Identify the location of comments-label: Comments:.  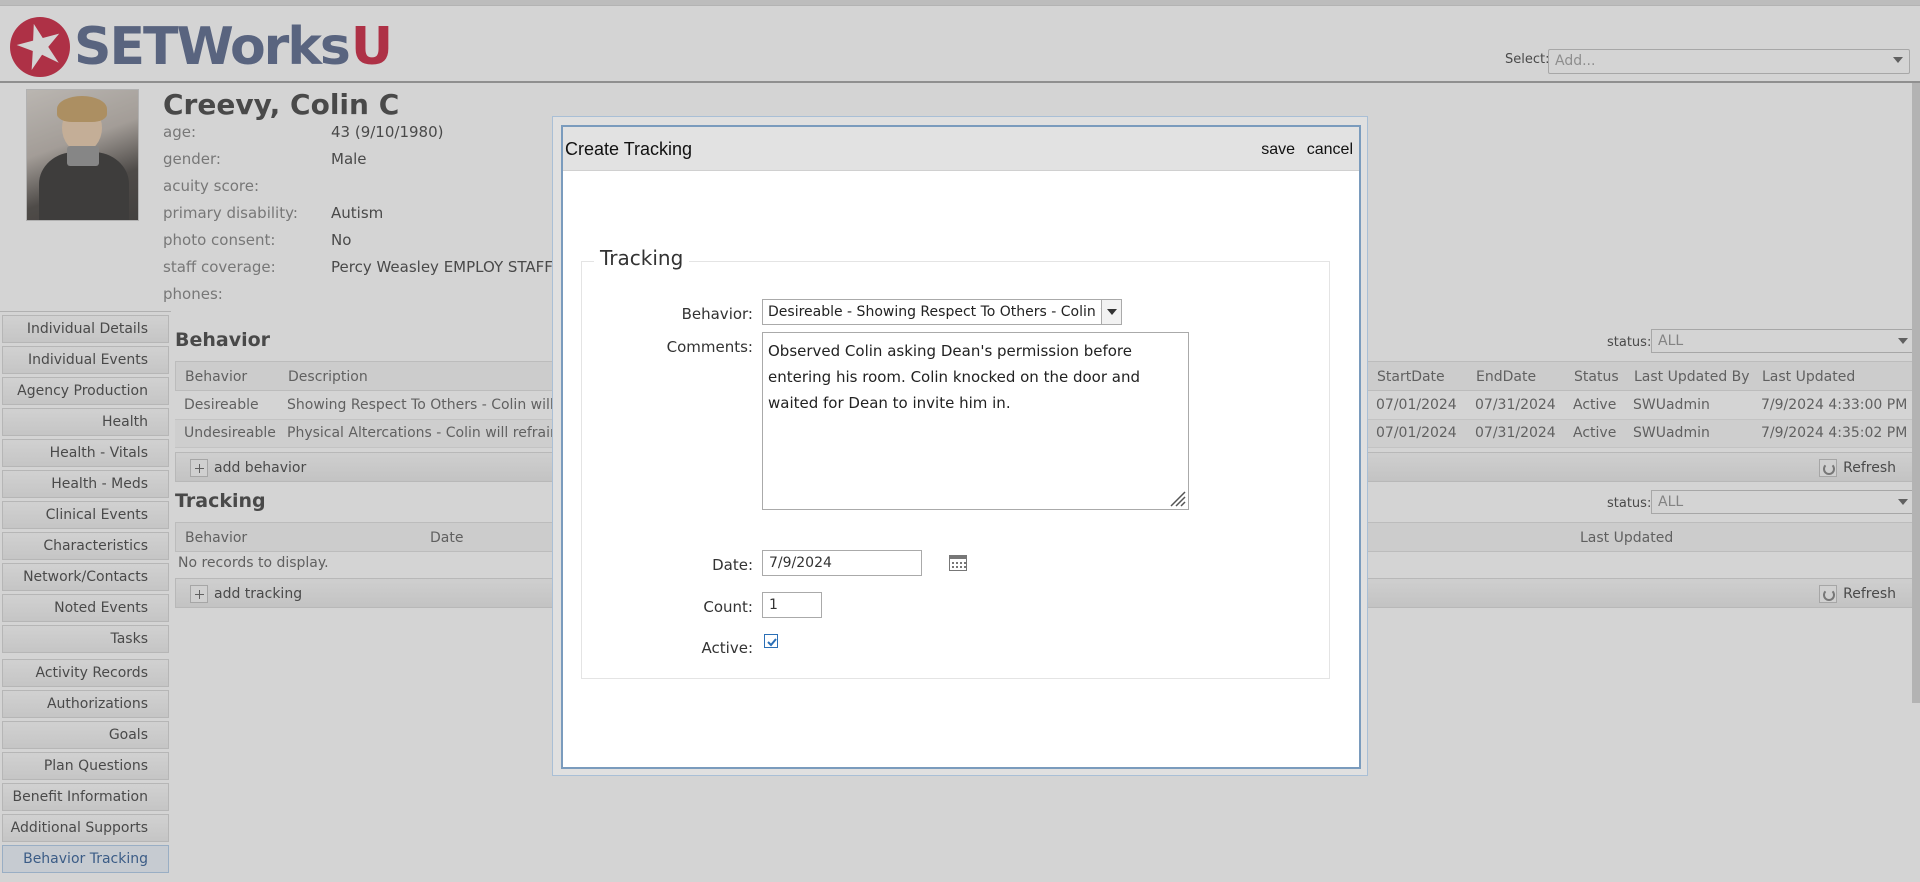
(709, 347).